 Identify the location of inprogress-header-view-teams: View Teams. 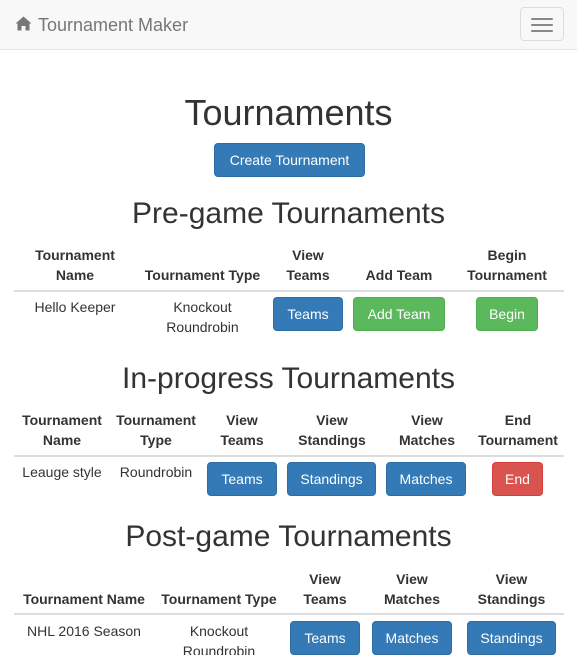
(242, 430).